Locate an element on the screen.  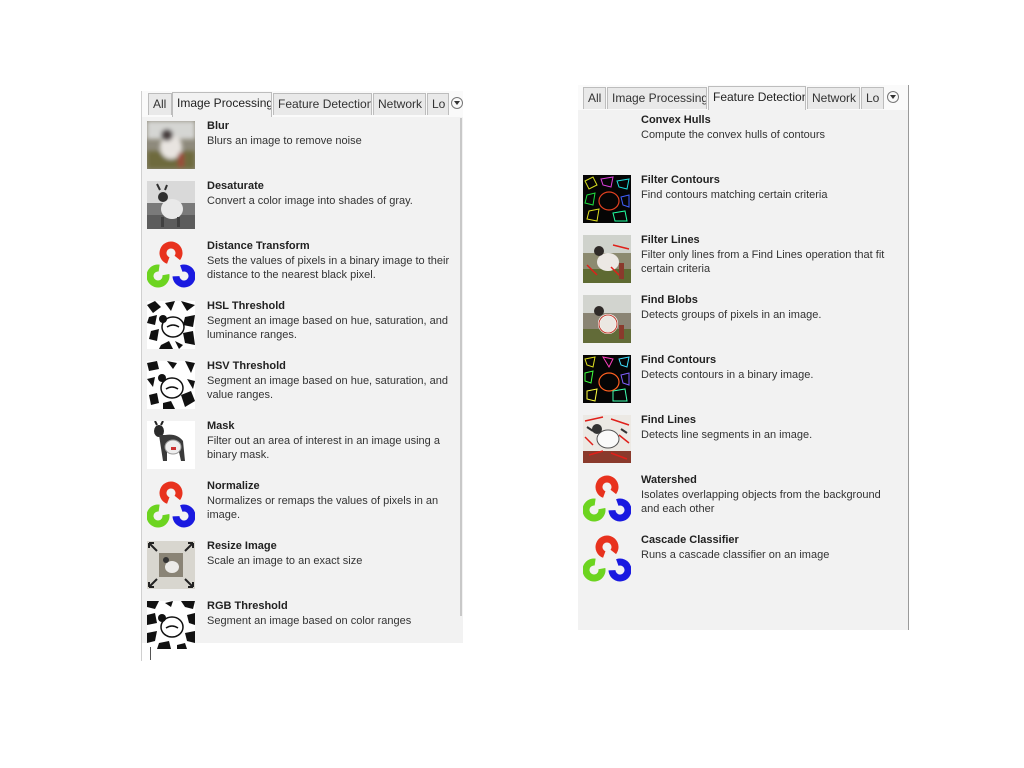
operation-description: Runs a cascade classifier on an image is located at coordinates (735, 555).